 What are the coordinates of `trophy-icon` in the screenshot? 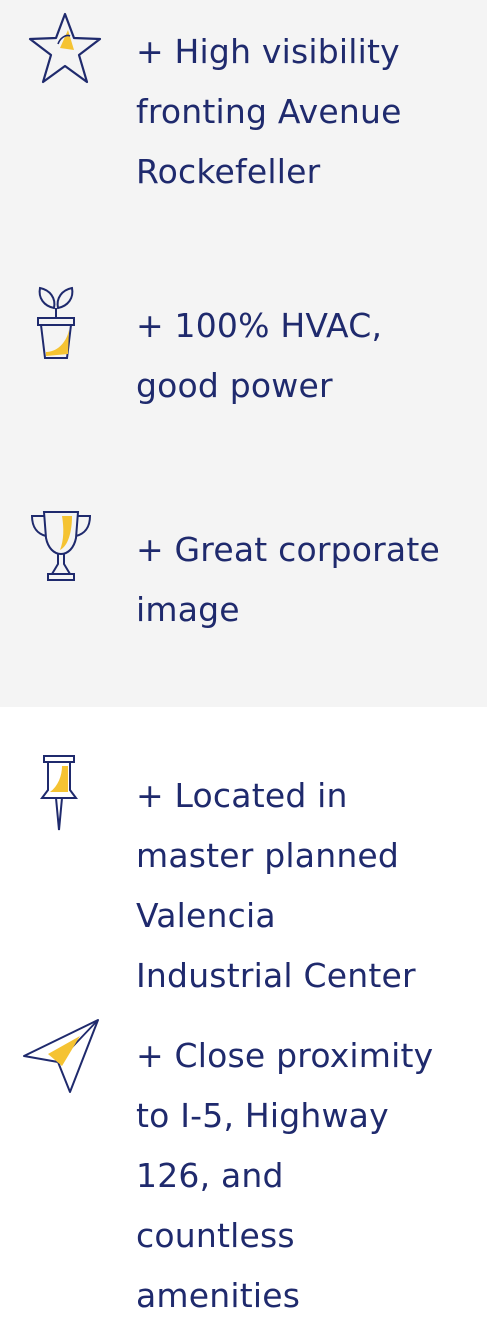 It's located at (61, 545).